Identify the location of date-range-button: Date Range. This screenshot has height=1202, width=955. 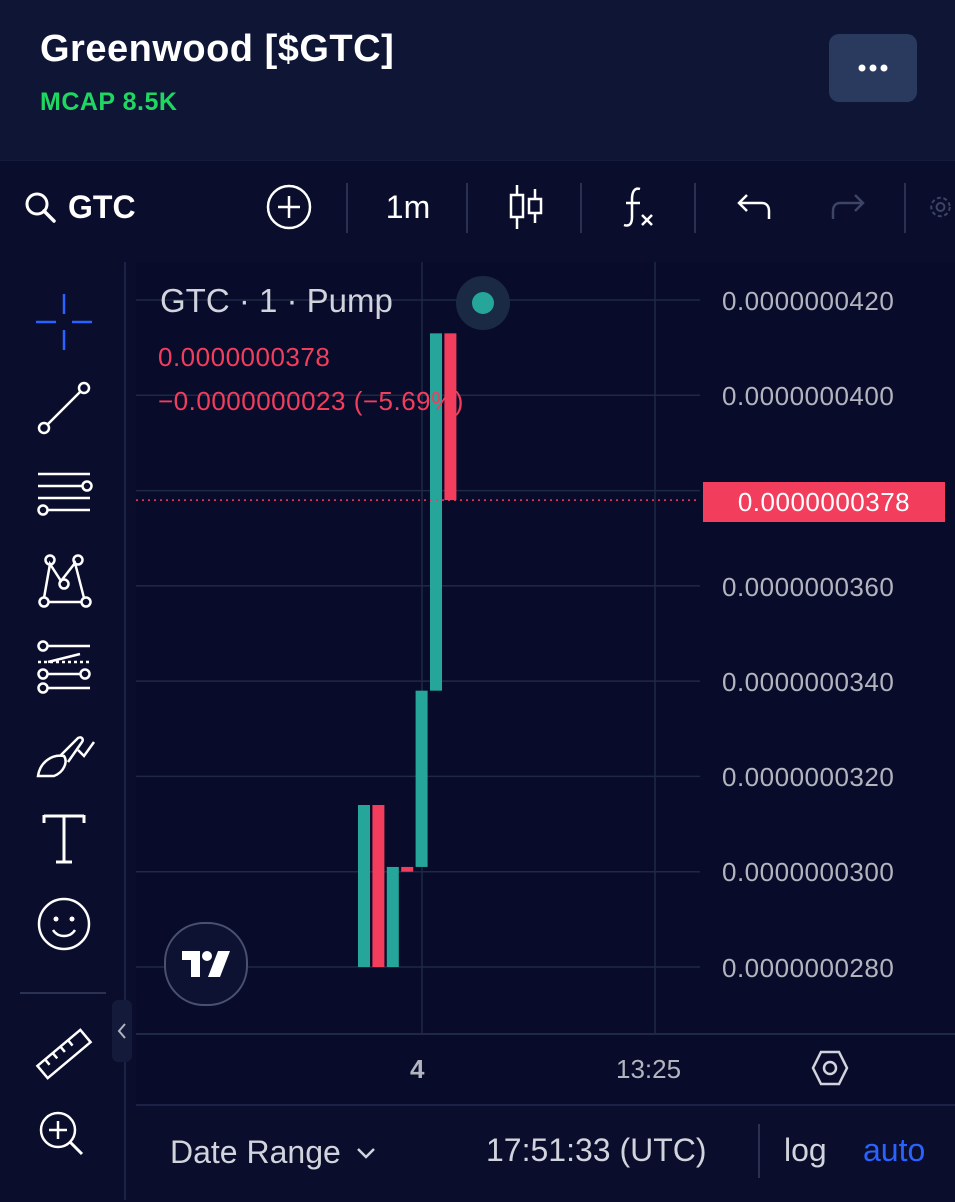
(273, 1152).